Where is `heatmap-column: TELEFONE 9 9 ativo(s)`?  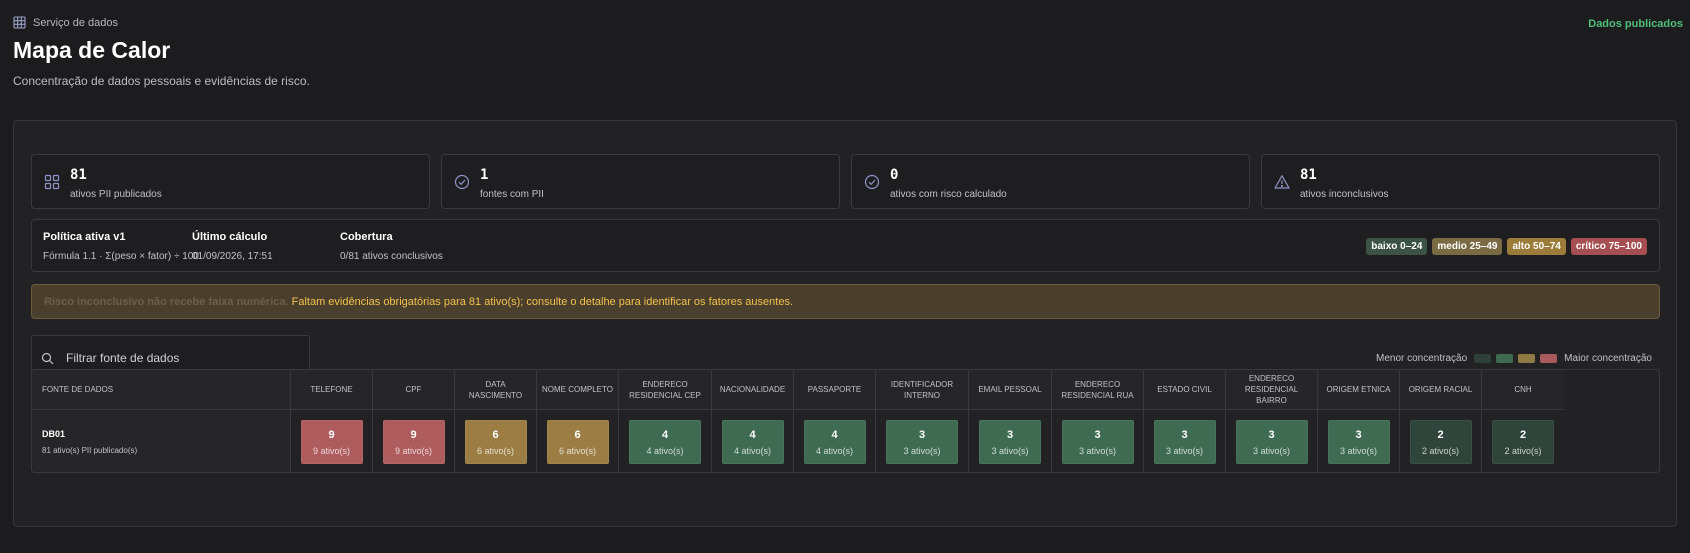 heatmap-column: TELEFONE 9 9 ativo(s) is located at coordinates (332, 421).